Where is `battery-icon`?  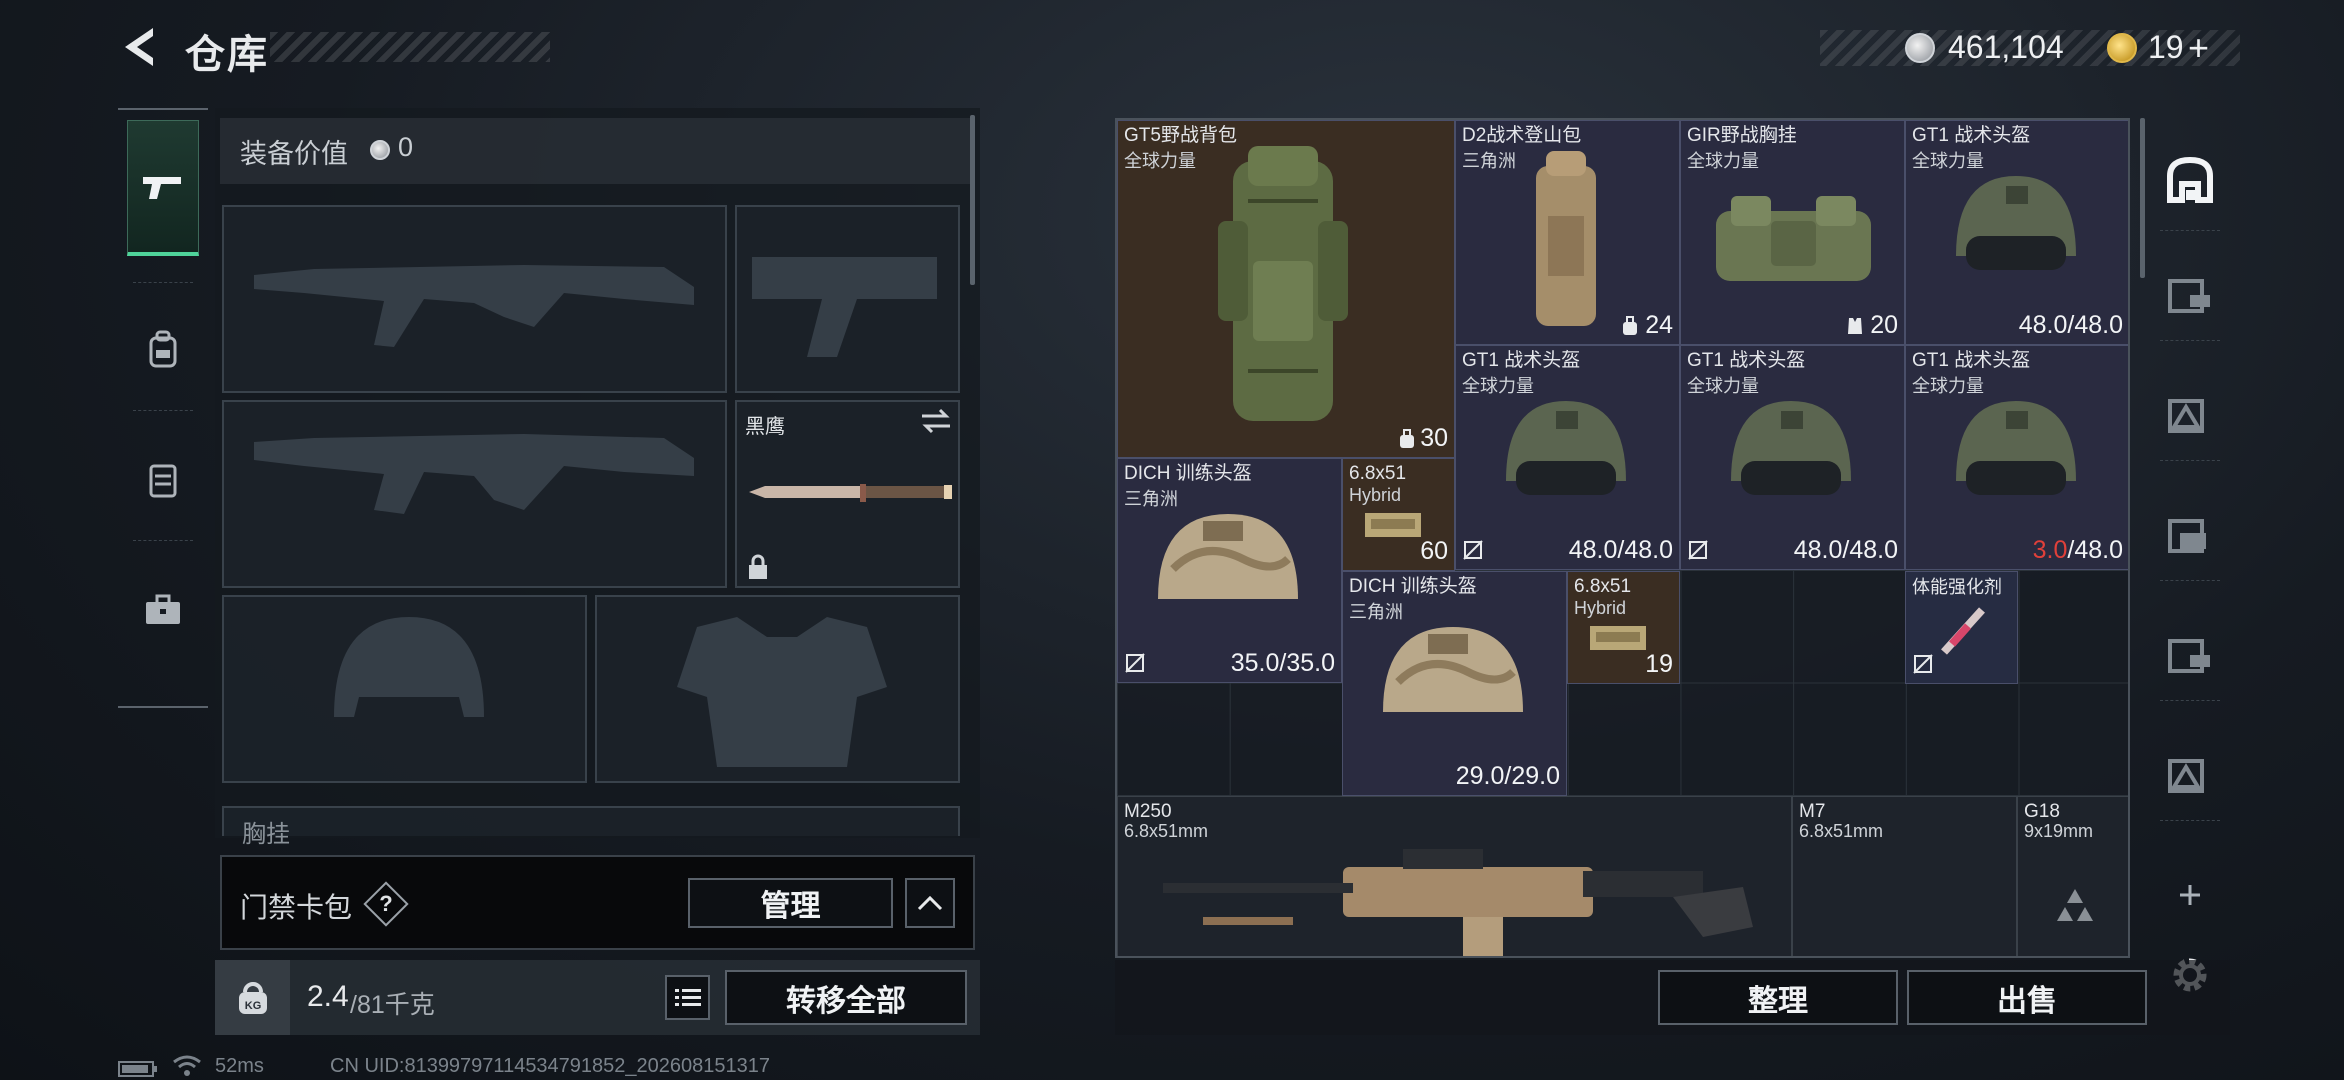 battery-icon is located at coordinates (137, 1069).